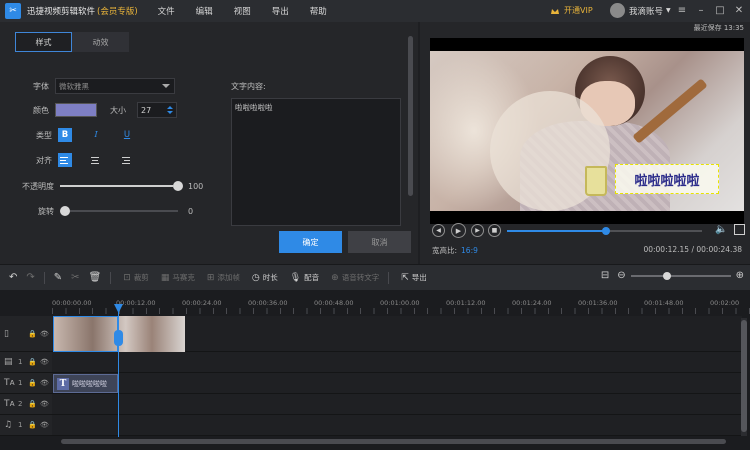 This screenshot has height=450, width=750. Describe the element at coordinates (121, 186) in the screenshot. I see `opacity-slider` at that location.